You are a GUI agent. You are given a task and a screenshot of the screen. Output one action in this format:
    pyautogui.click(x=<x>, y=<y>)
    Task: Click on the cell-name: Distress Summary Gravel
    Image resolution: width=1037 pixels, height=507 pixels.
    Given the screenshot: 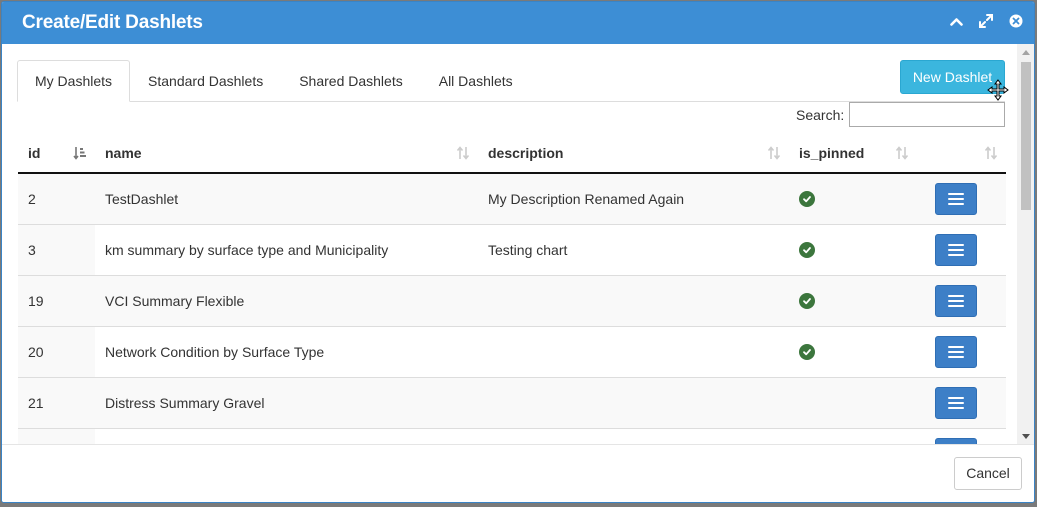 What is the action you would take?
    pyautogui.click(x=286, y=402)
    